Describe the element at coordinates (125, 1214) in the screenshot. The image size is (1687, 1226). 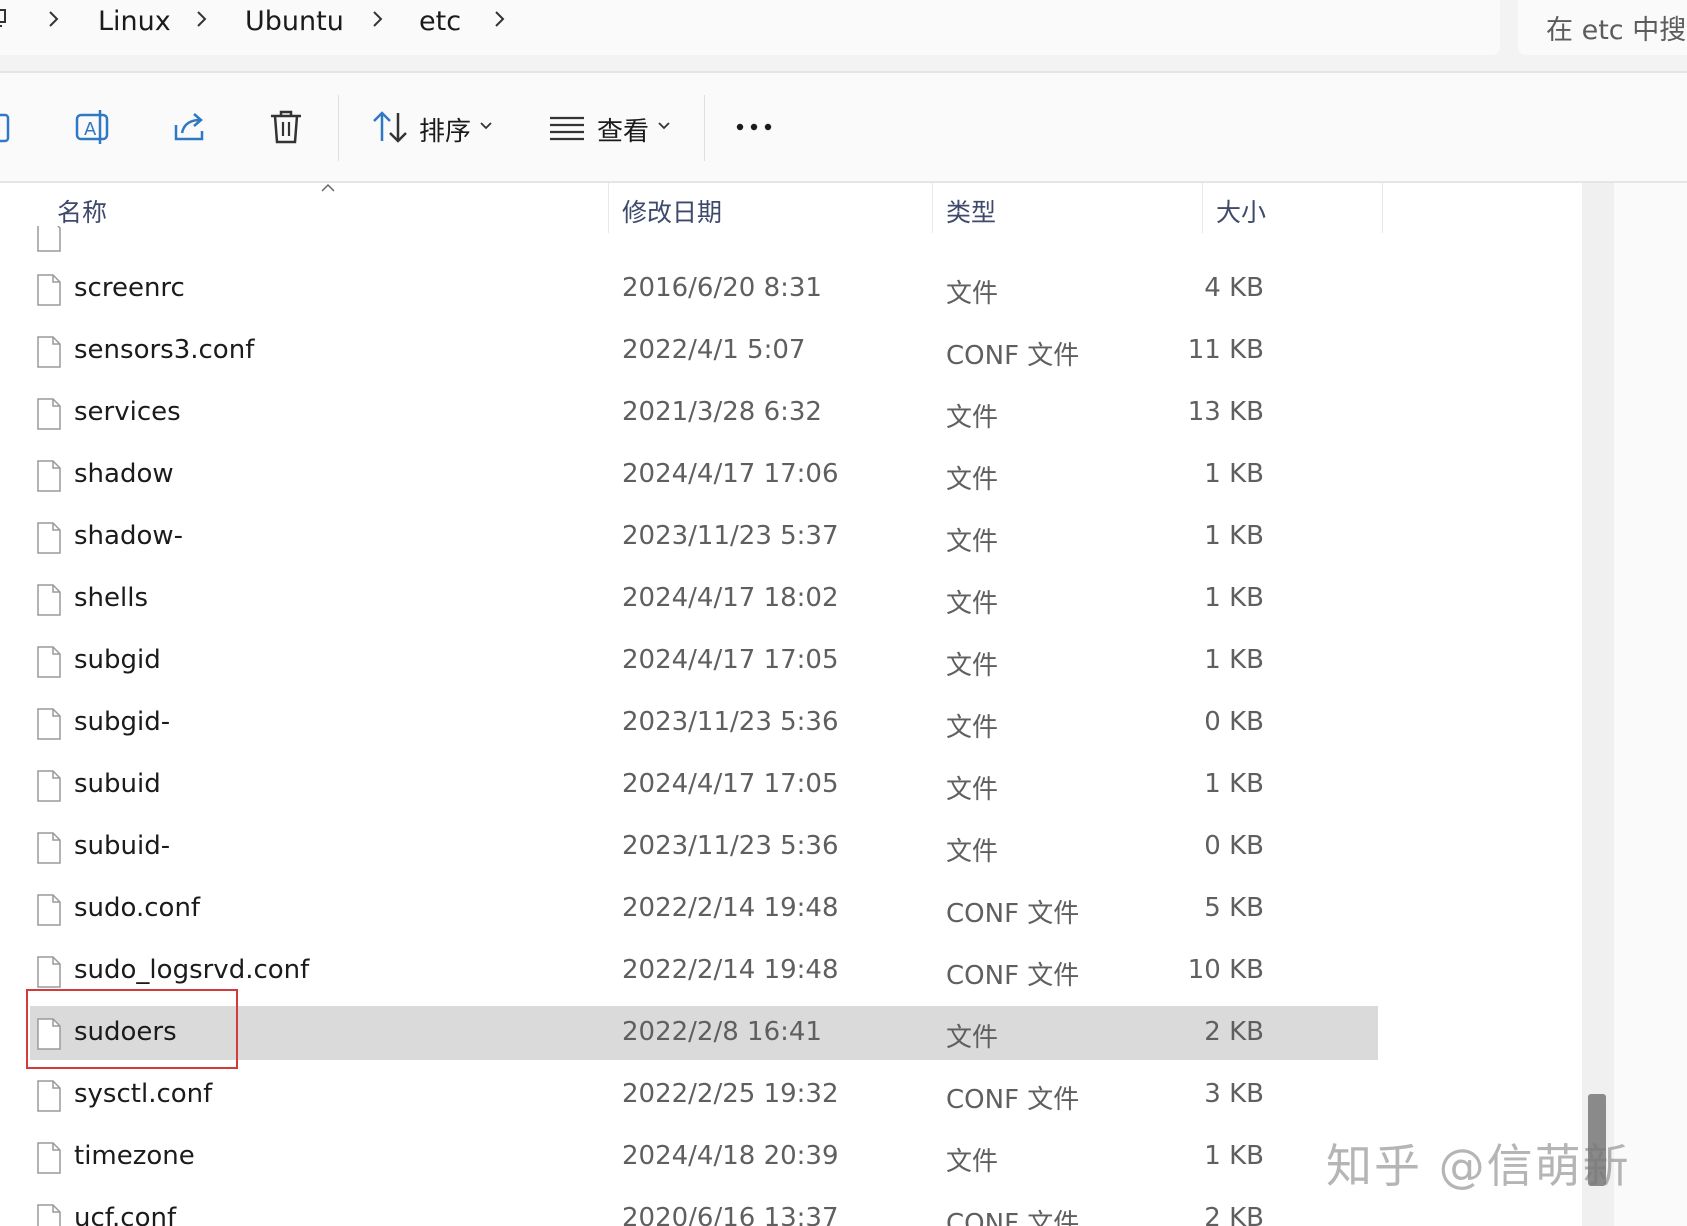
I see `file-name: ucf.conf` at that location.